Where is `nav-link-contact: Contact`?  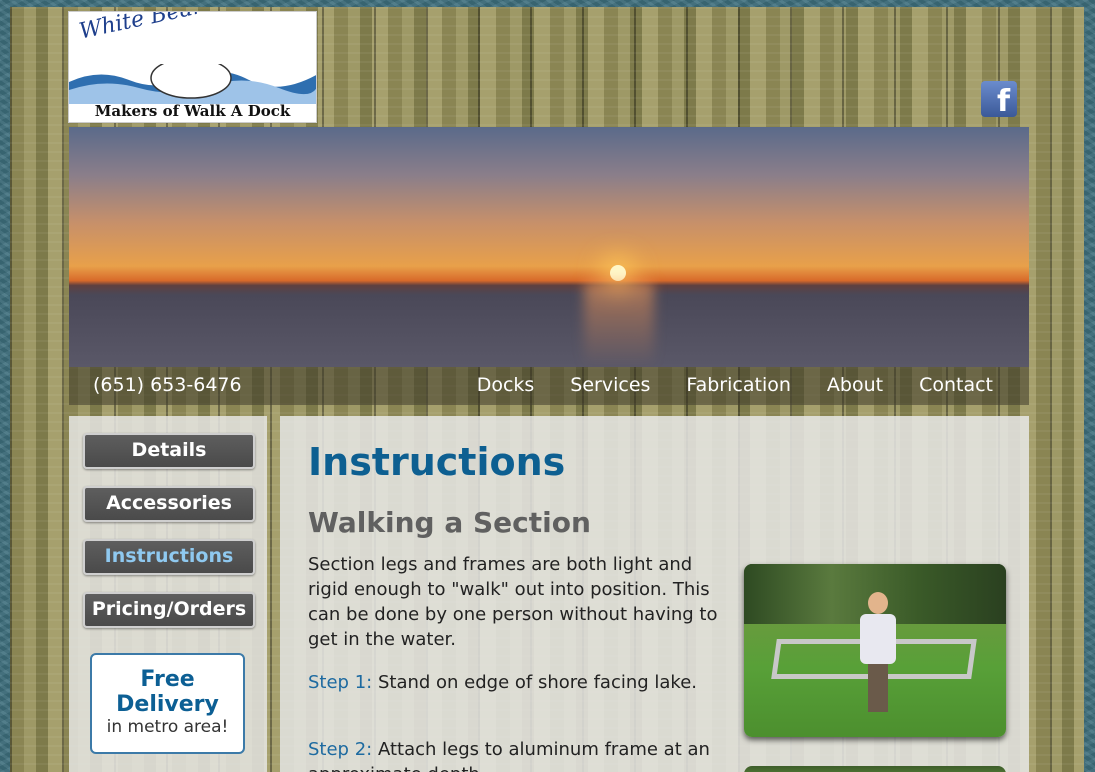 nav-link-contact: Contact is located at coordinates (956, 385).